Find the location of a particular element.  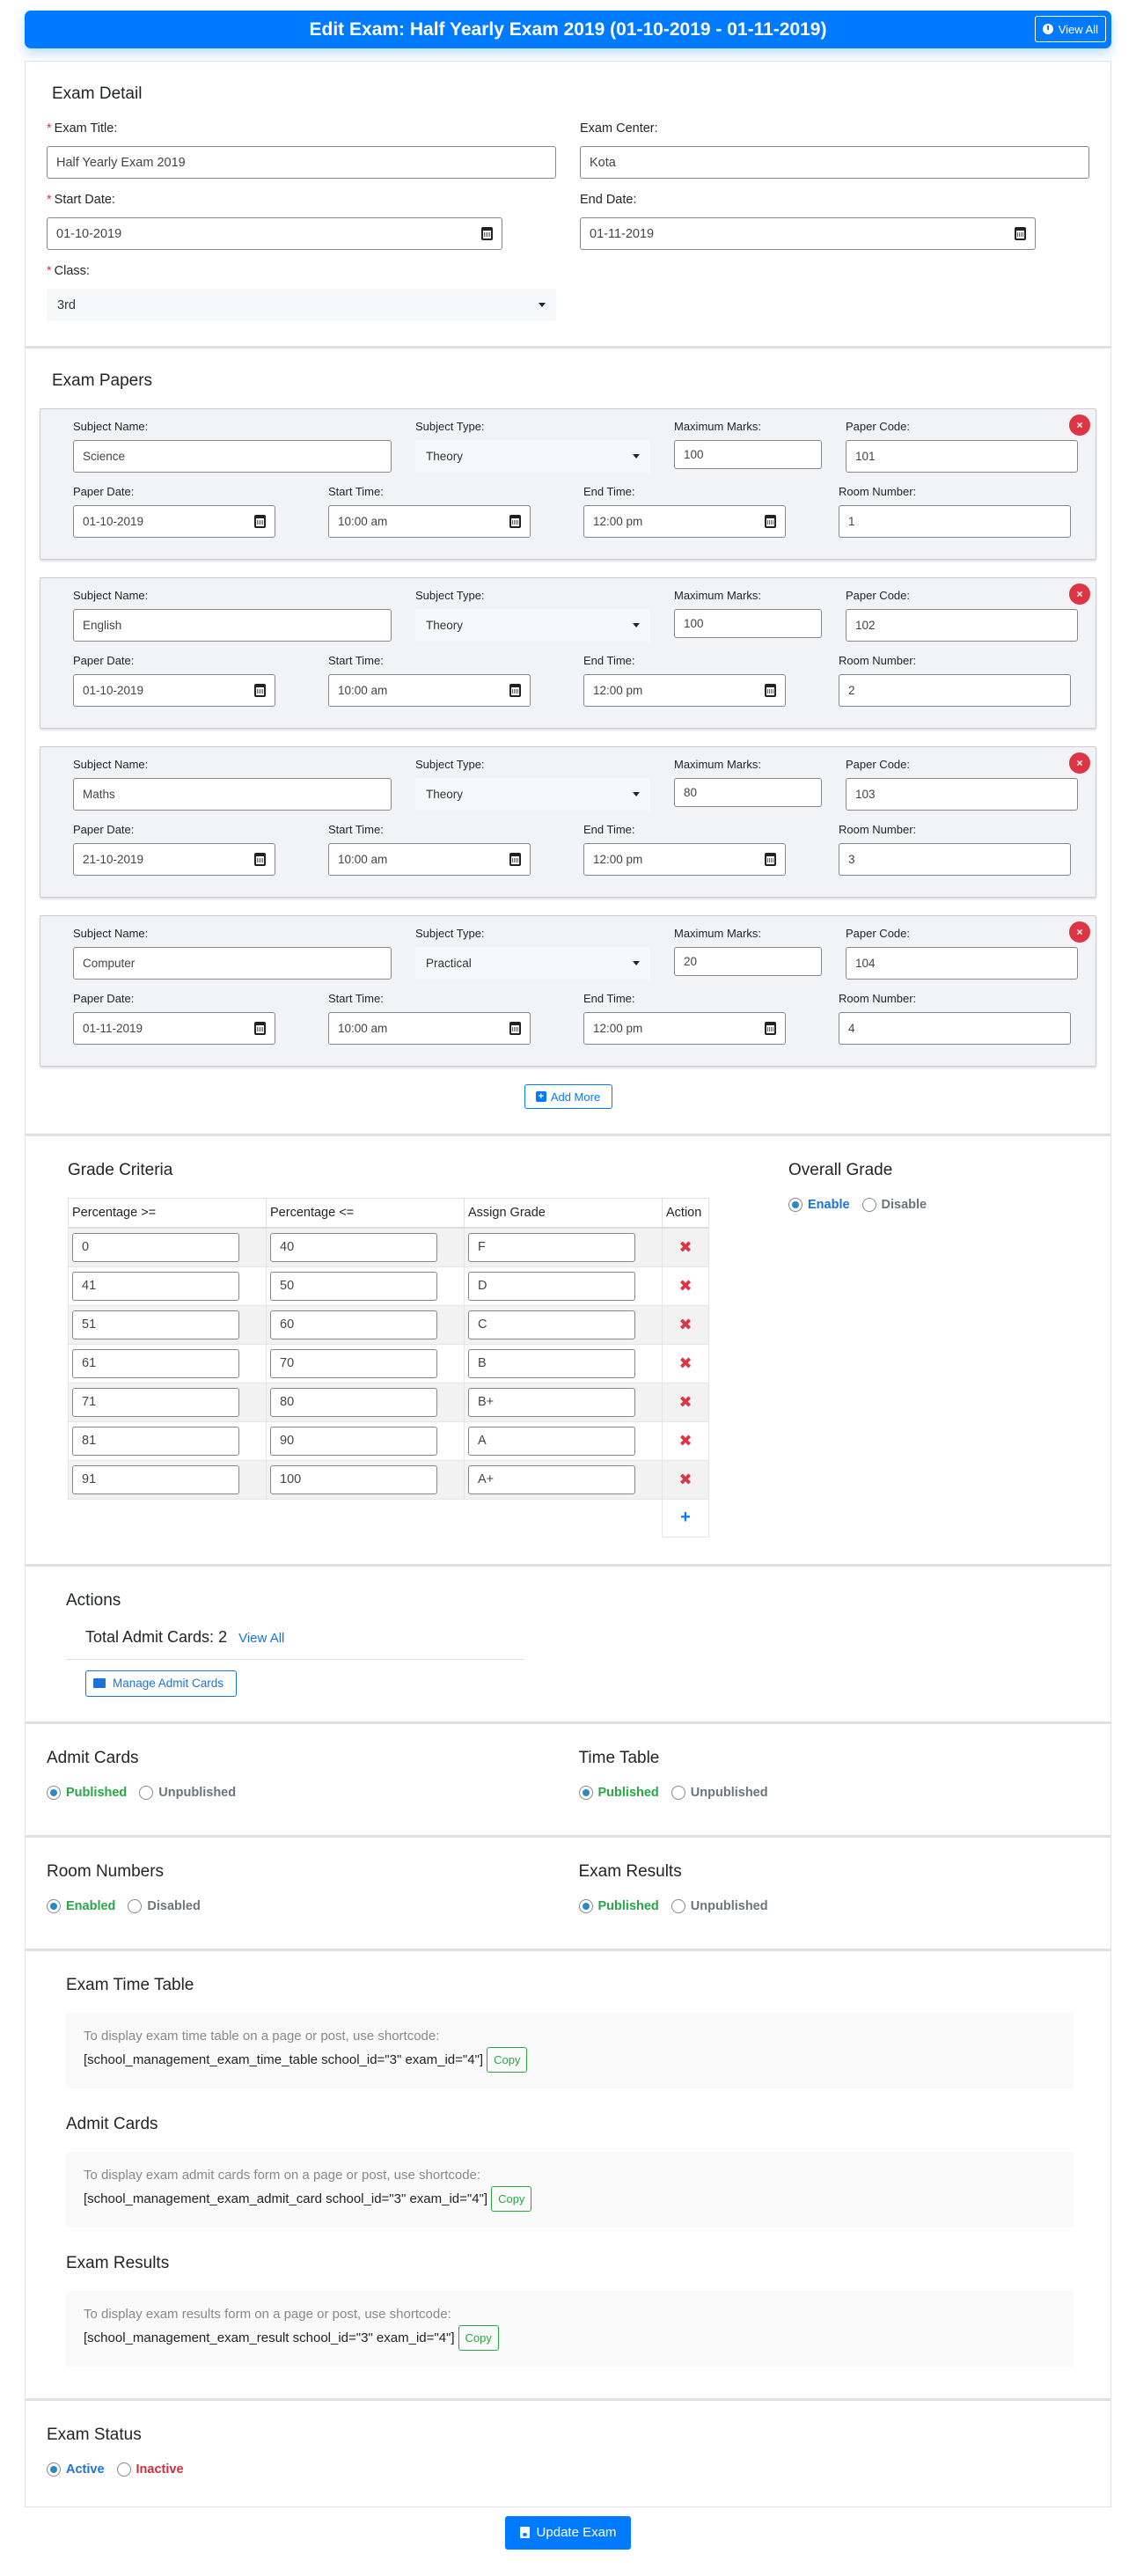

percentage-min-input: 71 is located at coordinates (155, 1402).